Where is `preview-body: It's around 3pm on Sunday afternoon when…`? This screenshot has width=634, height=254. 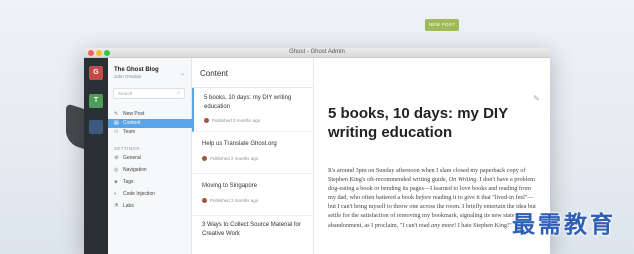 preview-body: It's around 3pm on Sunday afternoon when… is located at coordinates (434, 198).